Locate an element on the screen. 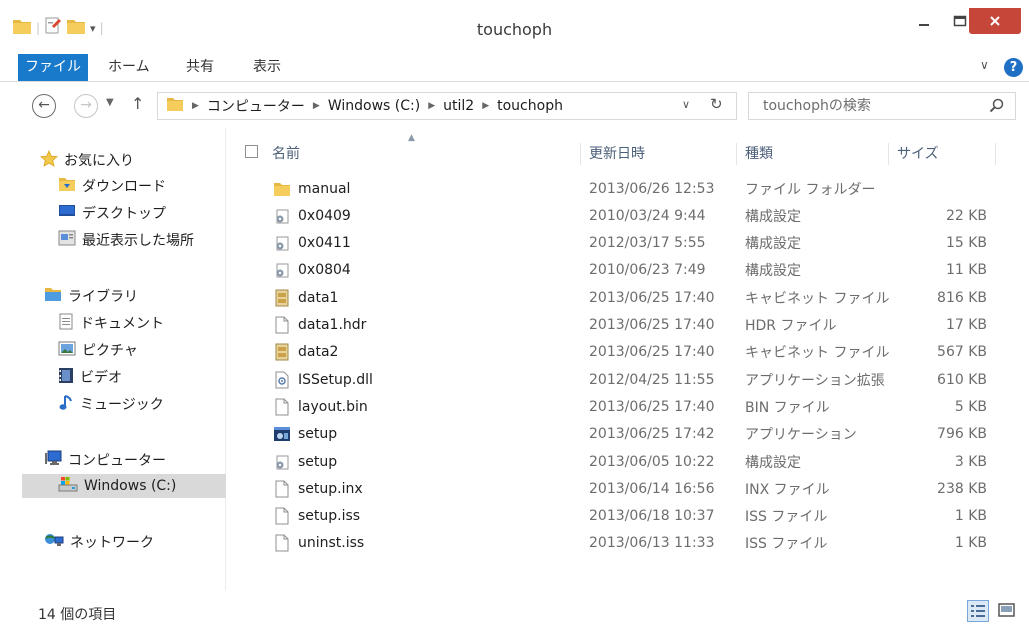  file-date: 2013/06/13 11:33 is located at coordinates (652, 543).